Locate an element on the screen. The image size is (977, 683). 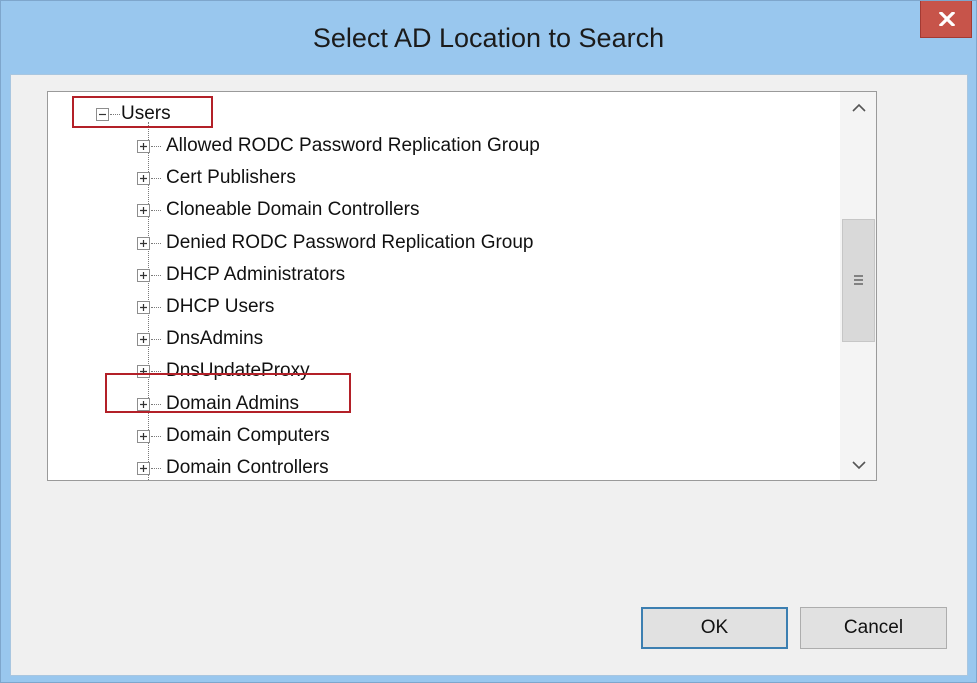
tree-node-label: Denied RODC Password Replication Group is located at coordinates (350, 242).